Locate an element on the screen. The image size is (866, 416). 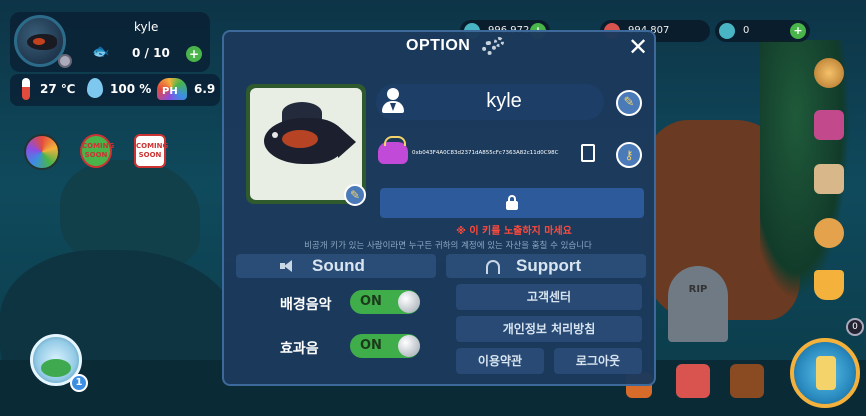
add-shell-button: + is located at coordinates (798, 31).